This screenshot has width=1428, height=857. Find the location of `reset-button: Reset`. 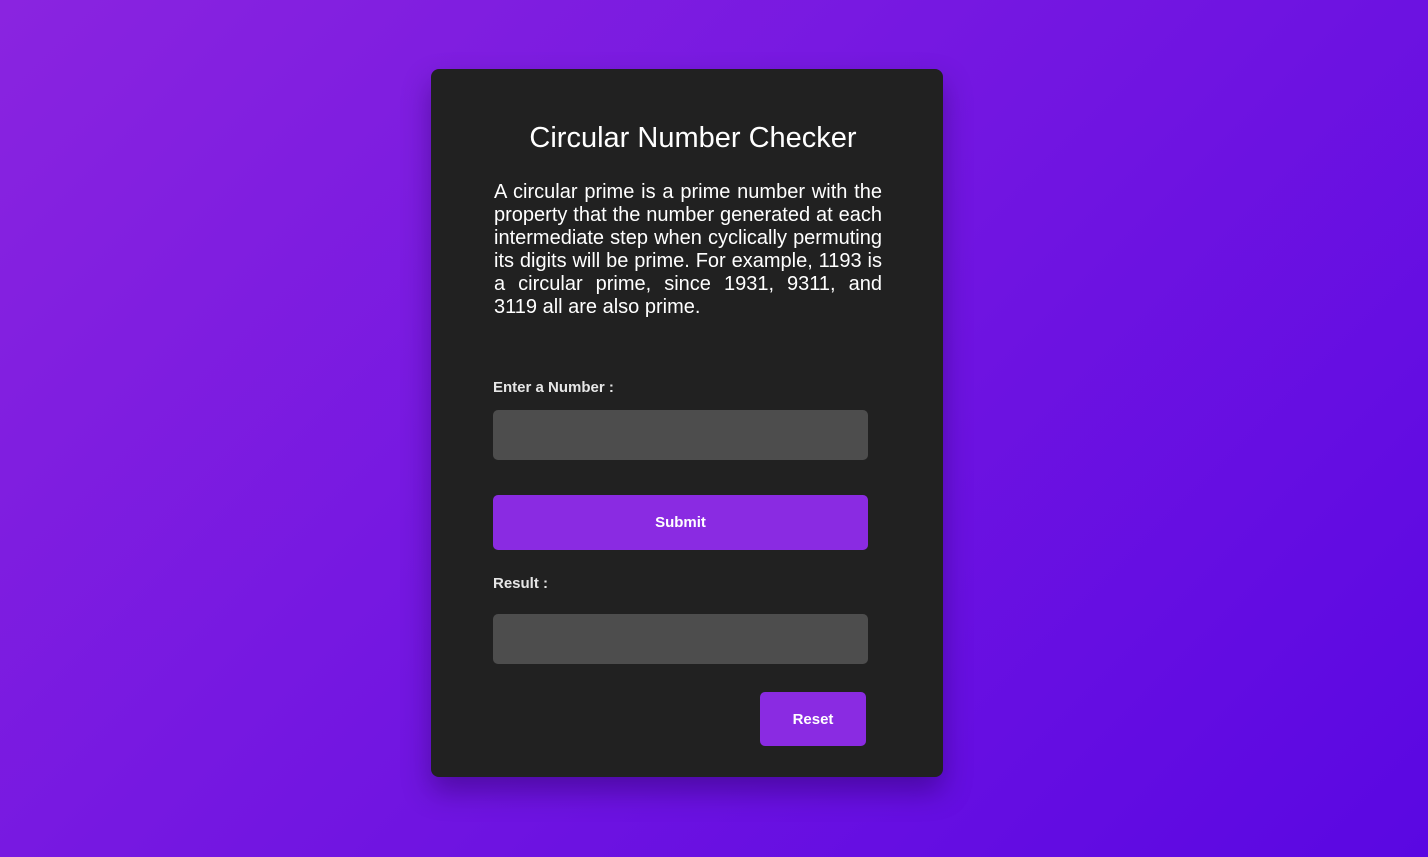

reset-button: Reset is located at coordinates (813, 719).